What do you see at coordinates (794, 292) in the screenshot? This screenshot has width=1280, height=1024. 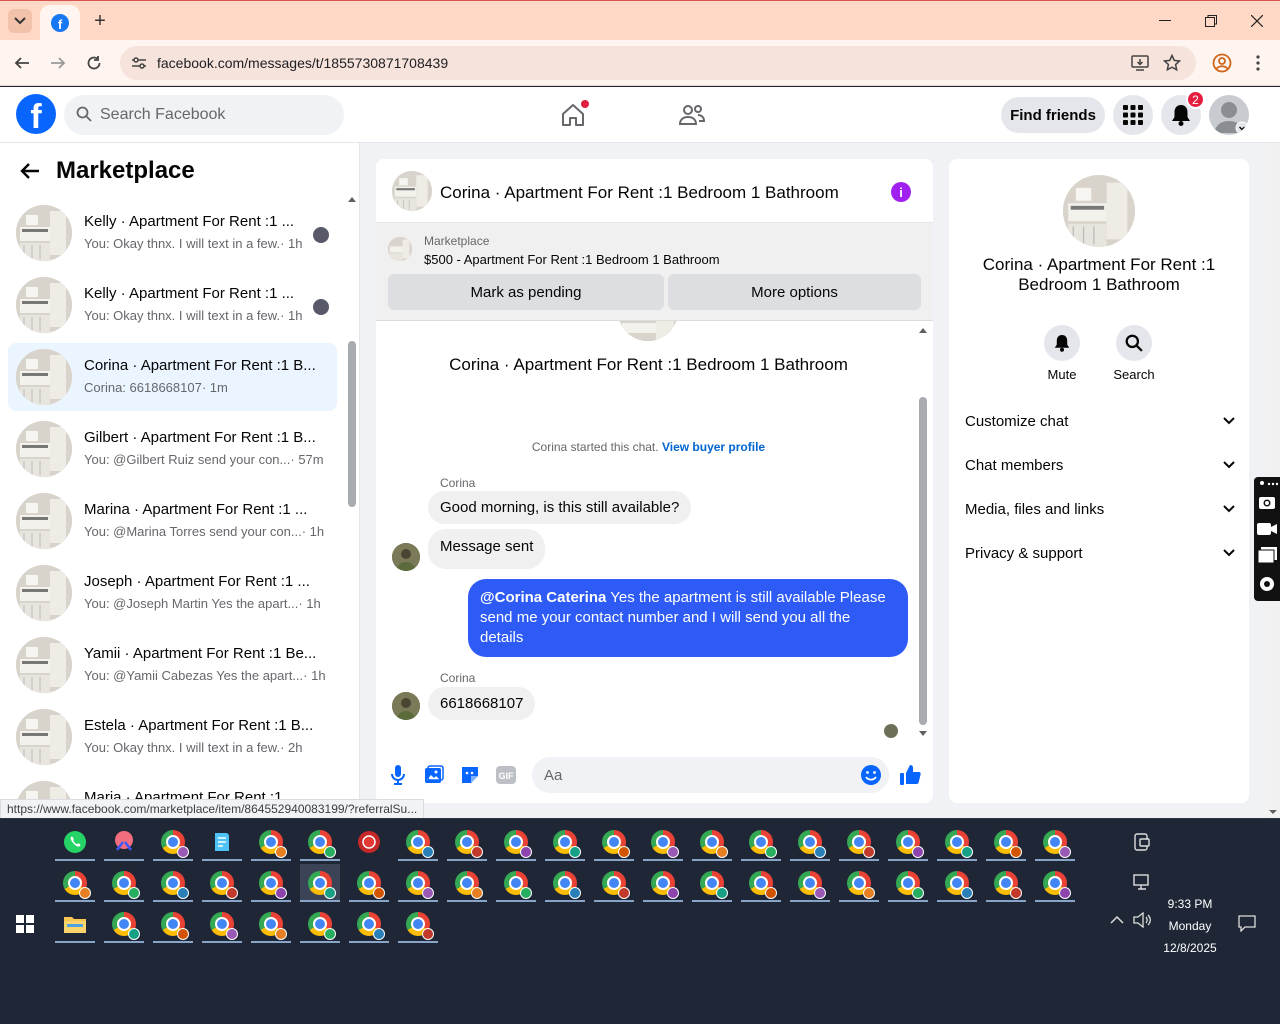 I see `more-options-button: More options` at bounding box center [794, 292].